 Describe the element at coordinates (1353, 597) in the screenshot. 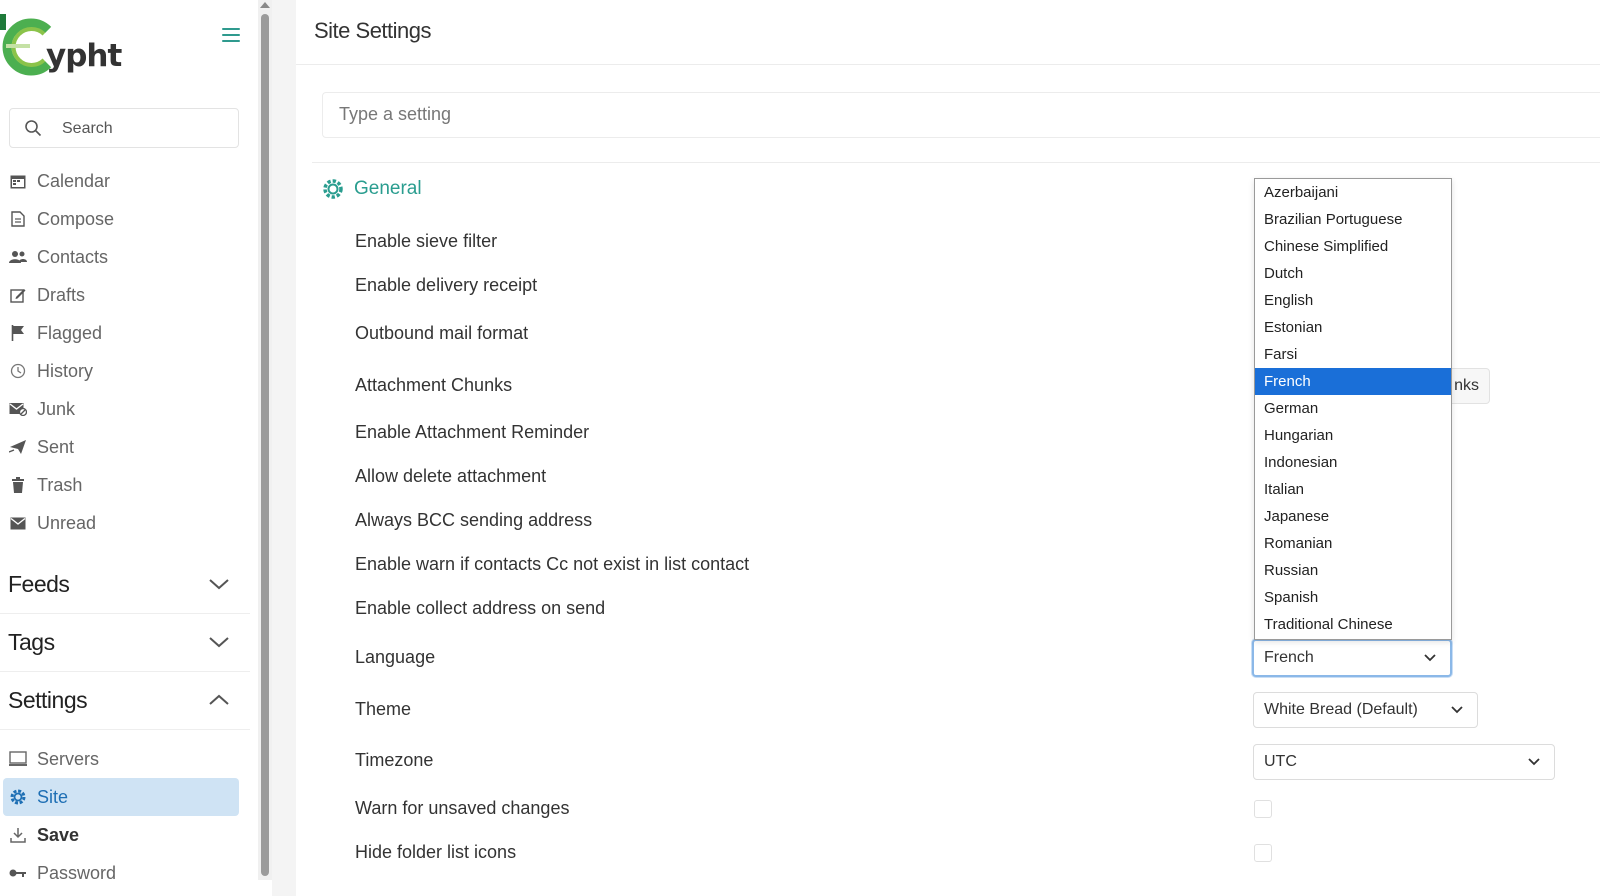

I see `language-option: Spanish` at that location.